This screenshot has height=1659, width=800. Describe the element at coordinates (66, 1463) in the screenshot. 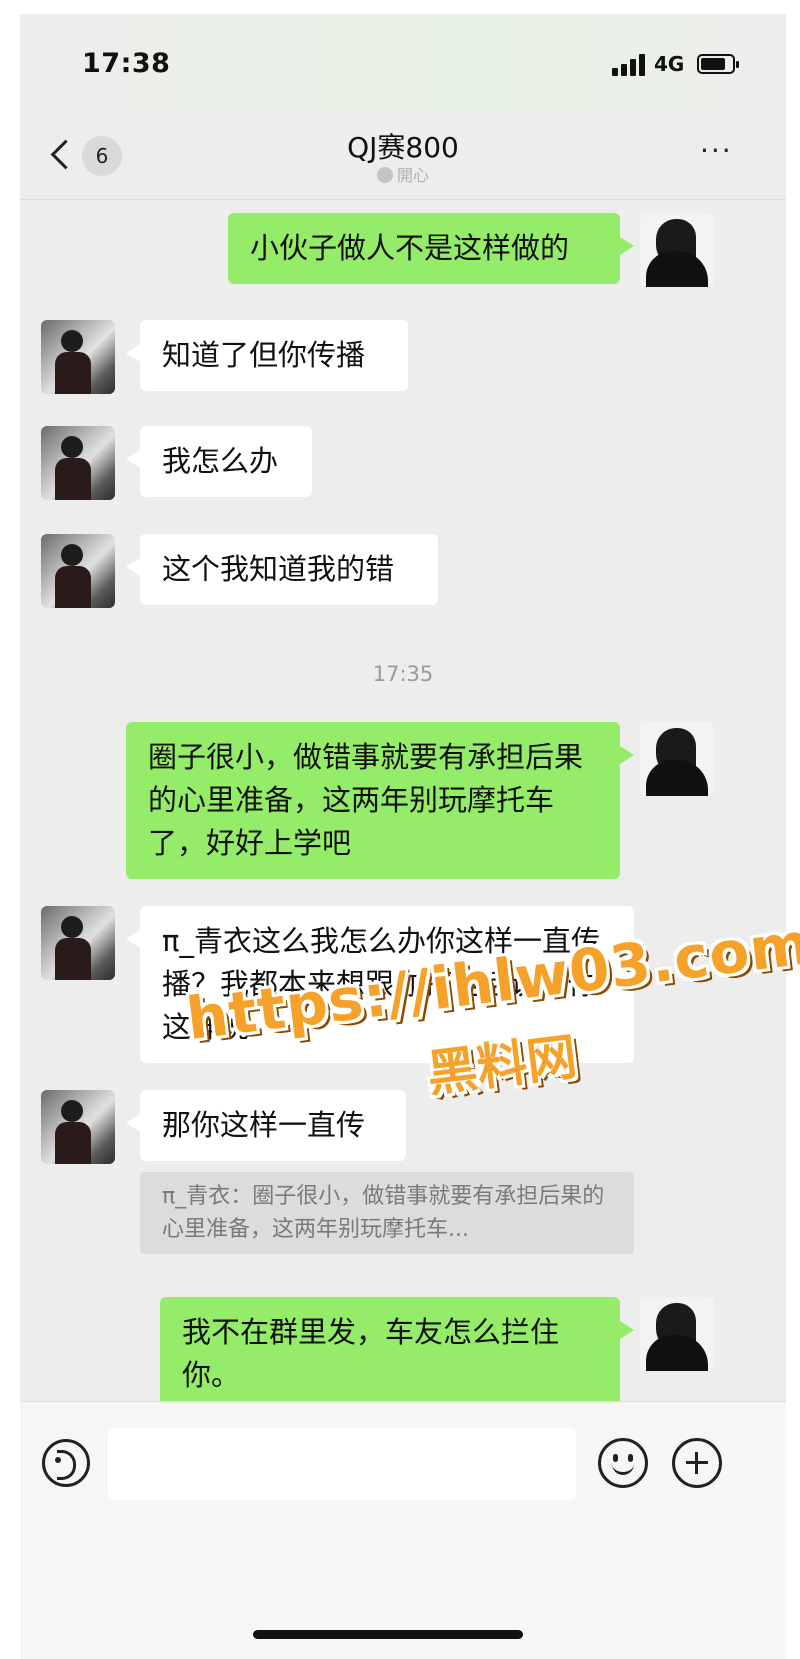

I see `voice-input-icon` at that location.